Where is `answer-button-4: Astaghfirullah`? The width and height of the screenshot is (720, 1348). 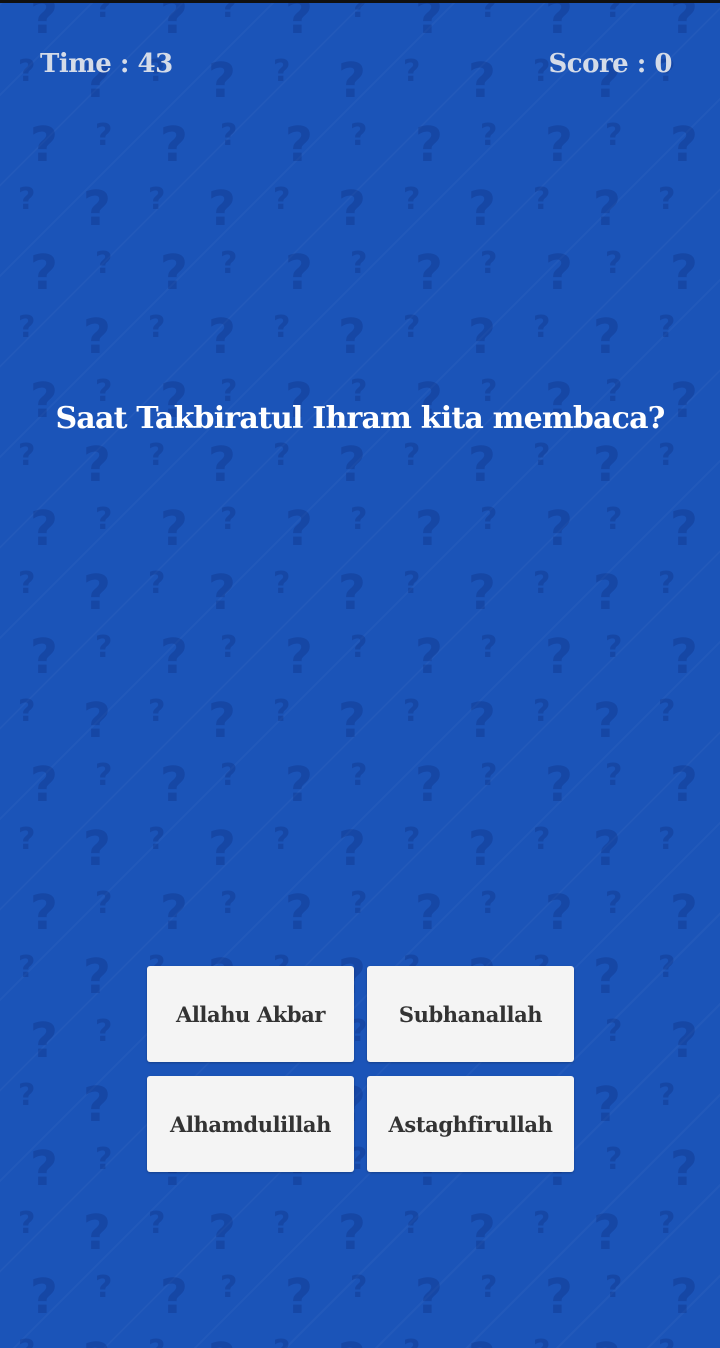 answer-button-4: Astaghfirullah is located at coordinates (470, 1124).